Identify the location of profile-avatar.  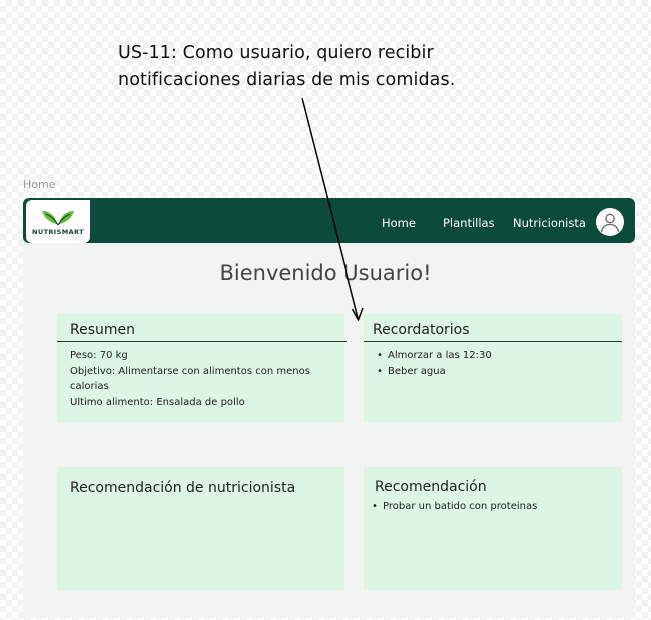
(610, 222).